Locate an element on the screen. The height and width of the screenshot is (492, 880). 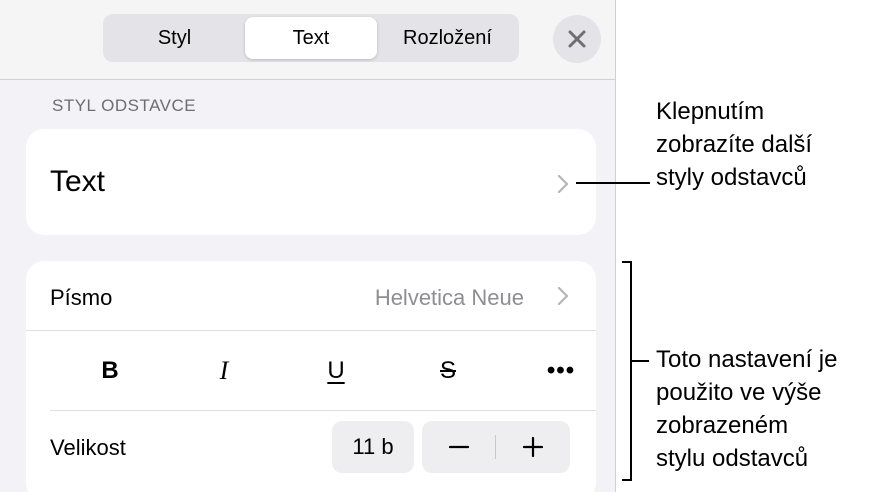
bold-button: B is located at coordinates (110, 371).